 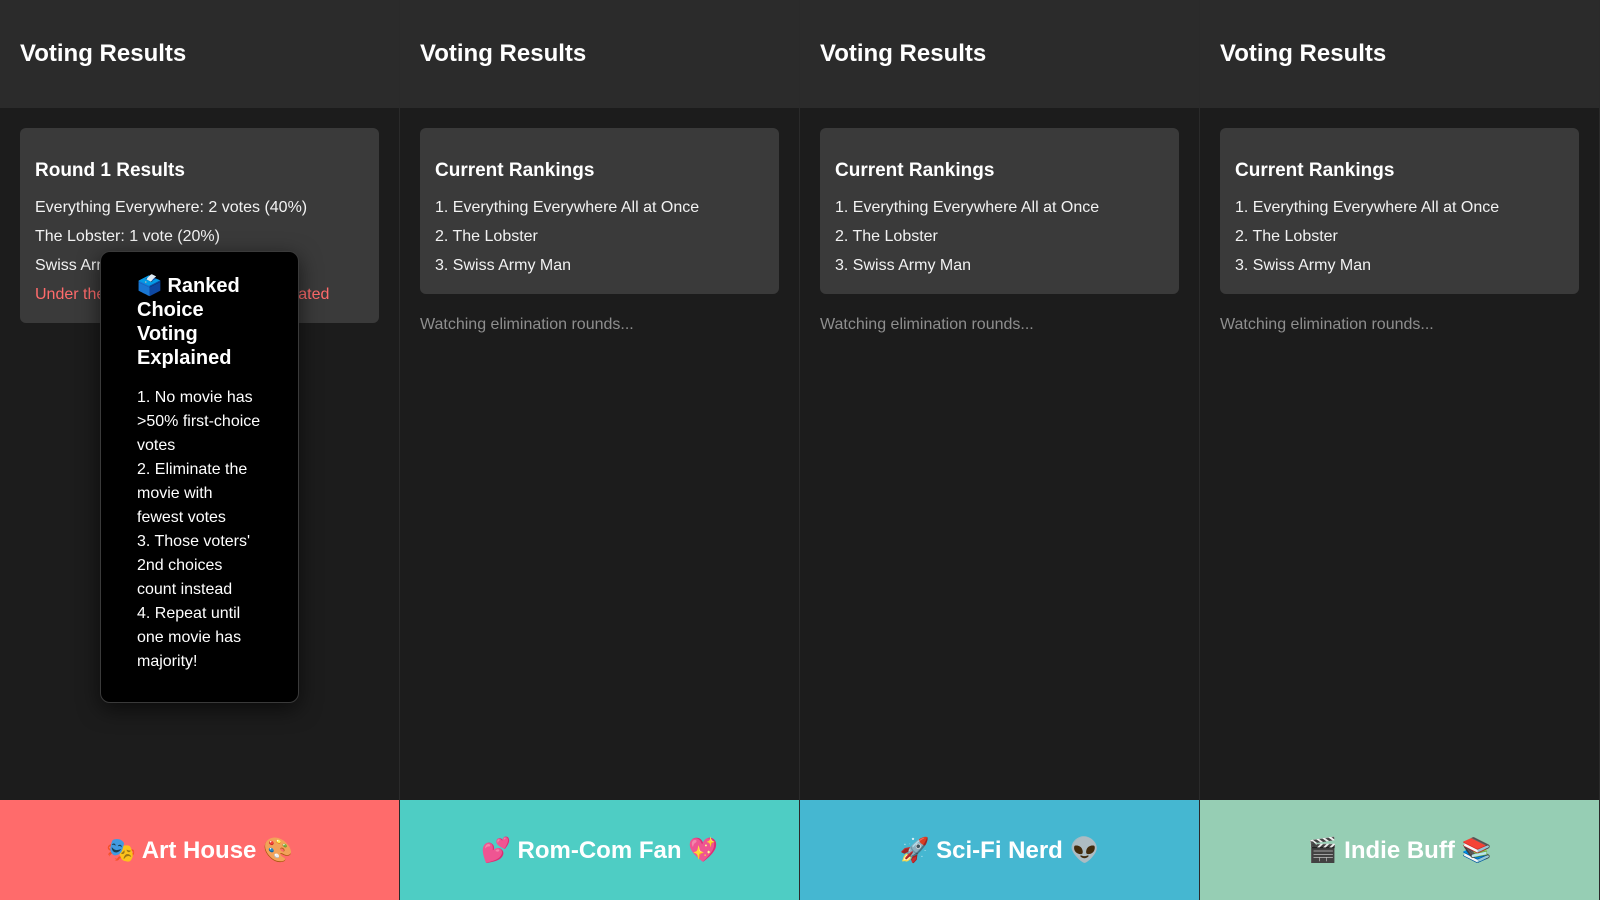 What do you see at coordinates (188, 322) in the screenshot?
I see `tooltip-title: 🗳️ Ranked Choice Voting Explained` at bounding box center [188, 322].